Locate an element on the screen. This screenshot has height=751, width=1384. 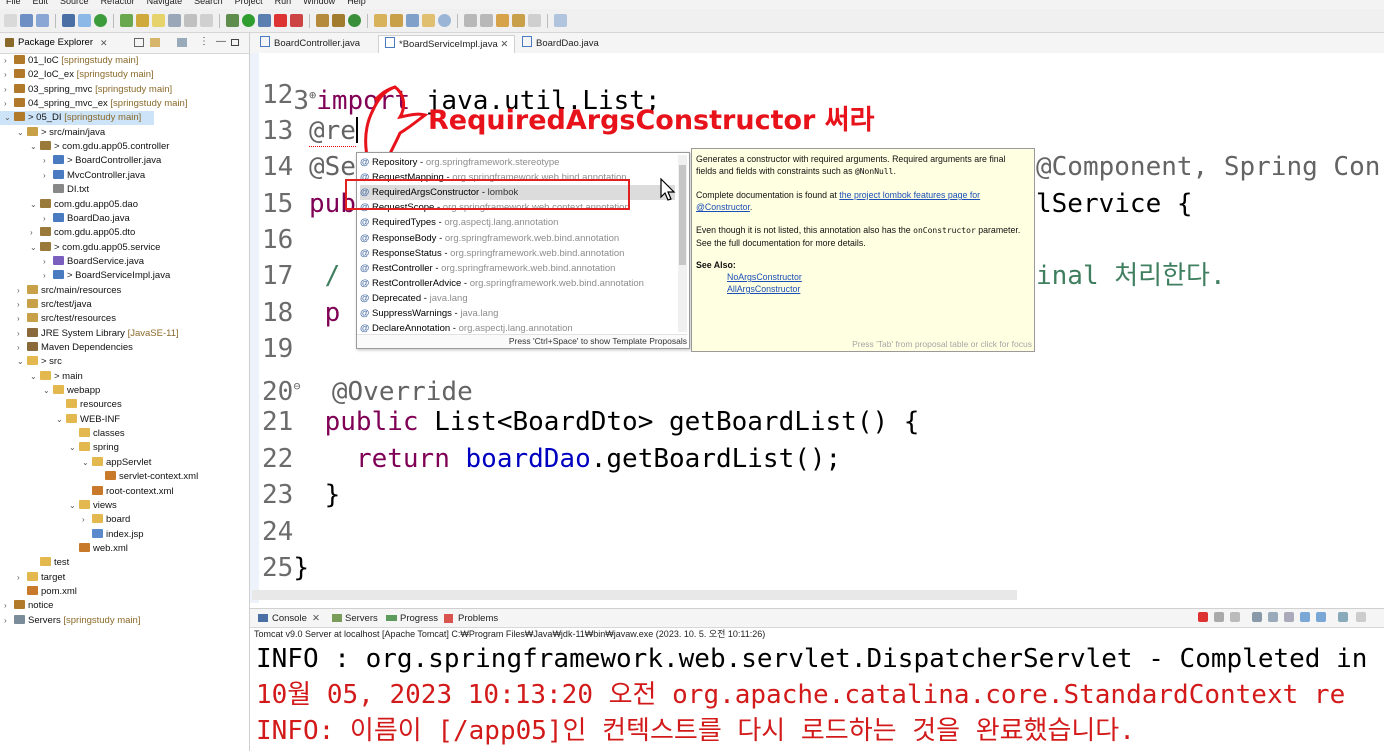
minimize-icon is located at coordinates (1361, 617).